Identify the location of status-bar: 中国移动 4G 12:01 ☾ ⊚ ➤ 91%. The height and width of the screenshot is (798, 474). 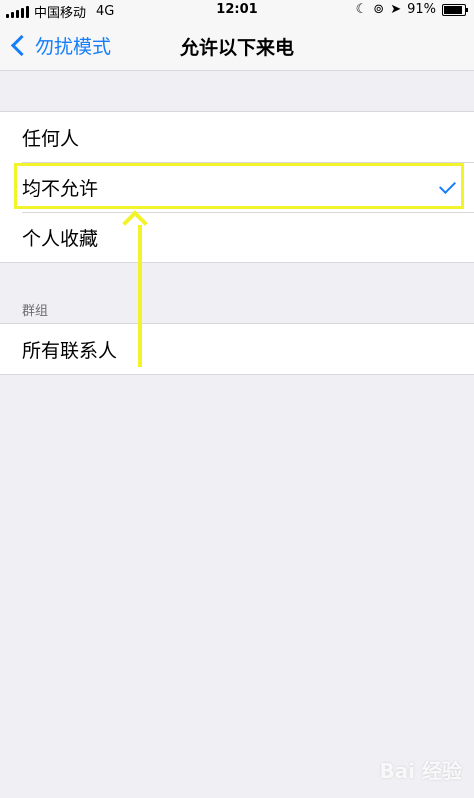
(237, 10).